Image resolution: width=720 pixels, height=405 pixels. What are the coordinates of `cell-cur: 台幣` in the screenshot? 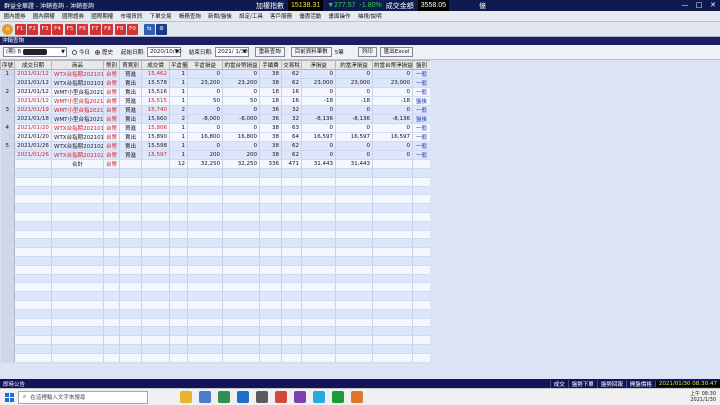 It's located at (111, 128).